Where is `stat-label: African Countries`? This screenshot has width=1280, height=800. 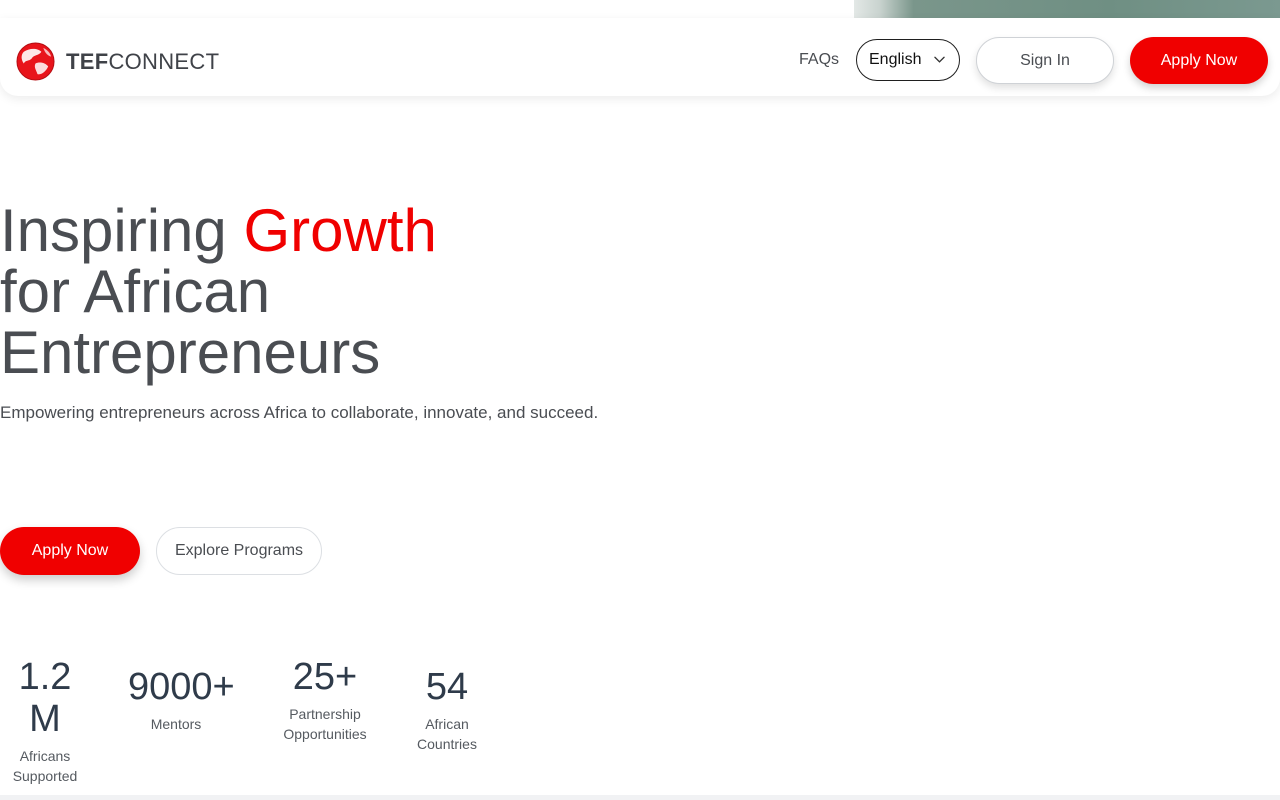 stat-label: African Countries is located at coordinates (447, 734).